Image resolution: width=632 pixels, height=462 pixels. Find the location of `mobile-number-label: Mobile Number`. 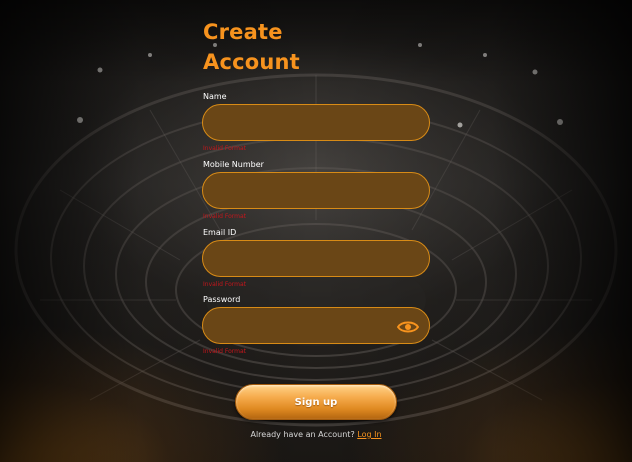

mobile-number-label: Mobile Number is located at coordinates (233, 164).